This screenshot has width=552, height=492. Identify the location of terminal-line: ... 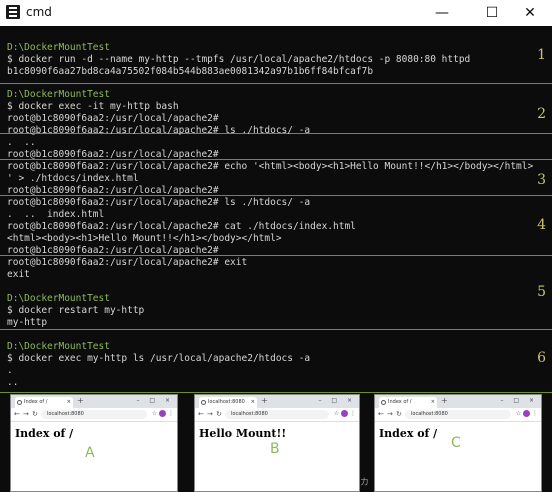
(13, 382).